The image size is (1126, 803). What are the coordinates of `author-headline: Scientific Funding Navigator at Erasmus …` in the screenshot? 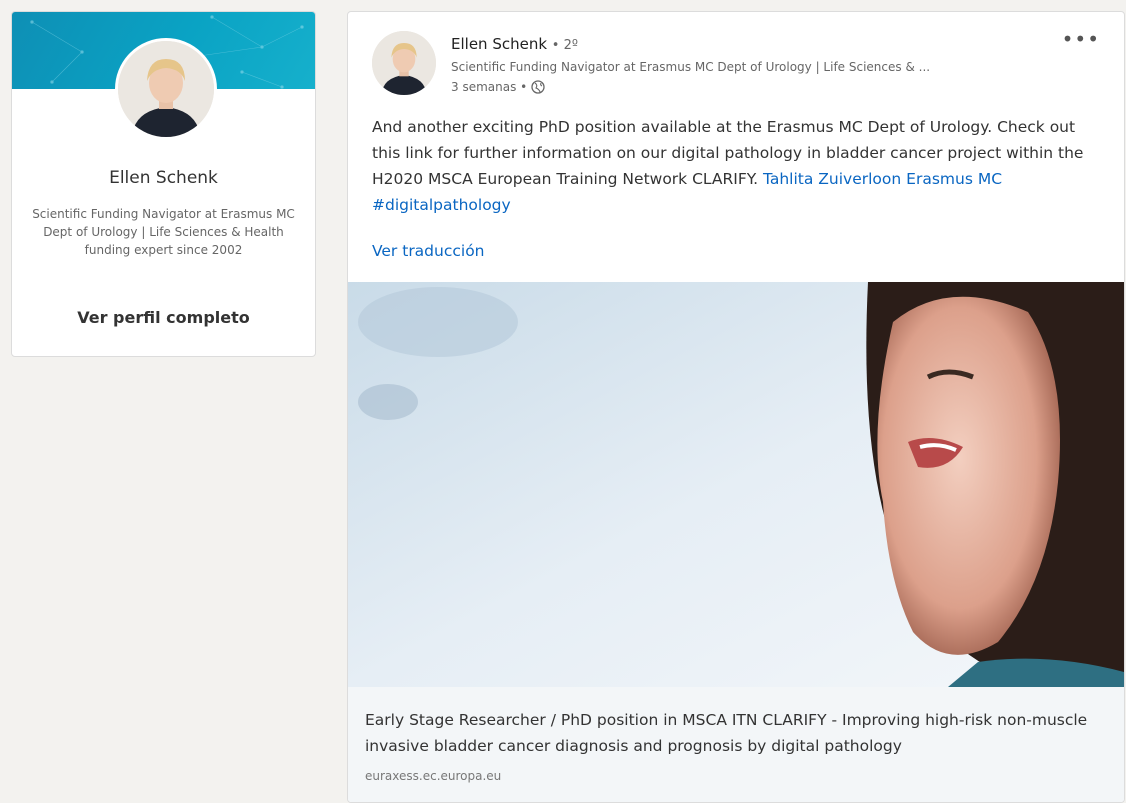 It's located at (691, 67).